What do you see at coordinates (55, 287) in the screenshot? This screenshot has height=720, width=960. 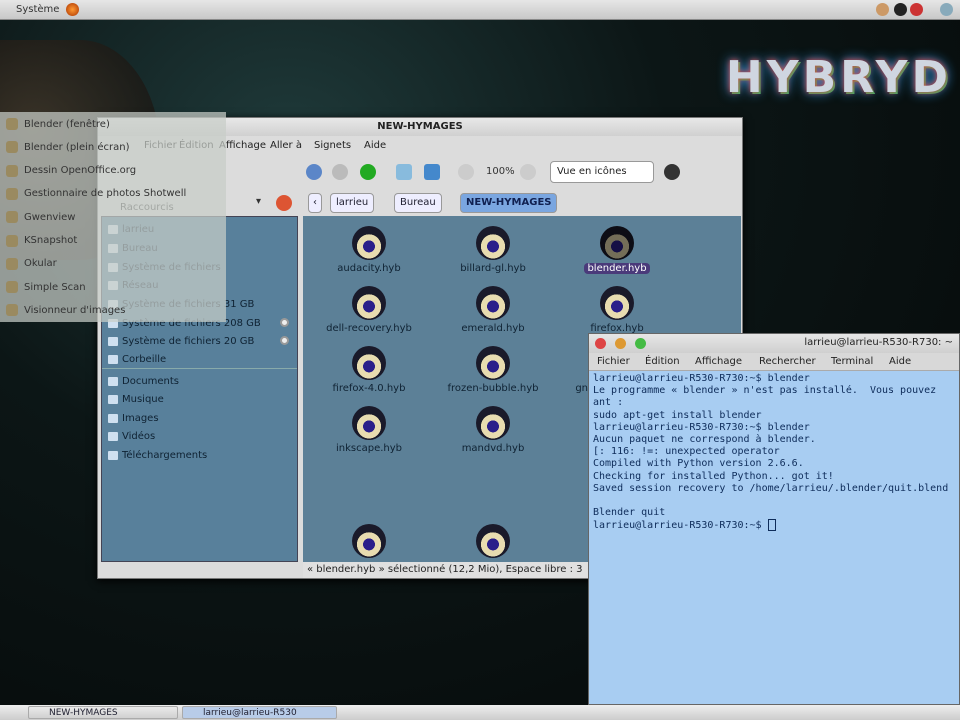 I see `menu-item-label: Simple Scan` at bounding box center [55, 287].